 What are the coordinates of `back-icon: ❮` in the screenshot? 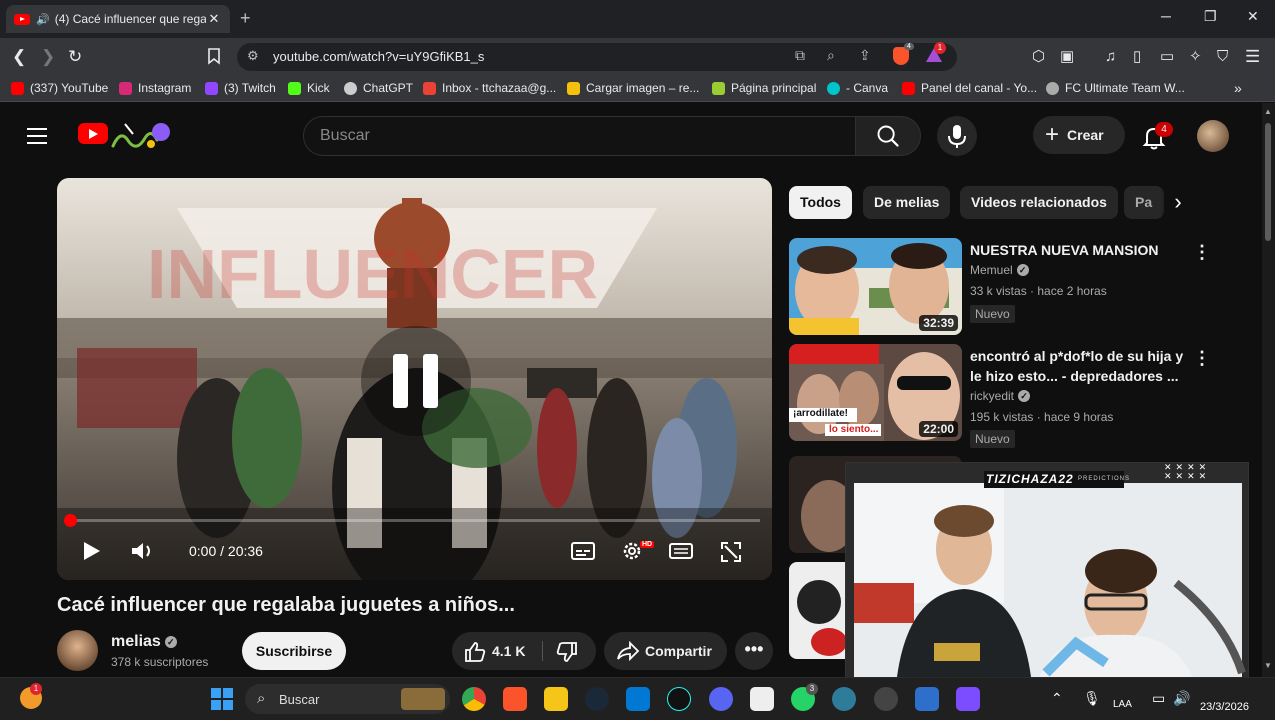 It's located at (19, 57).